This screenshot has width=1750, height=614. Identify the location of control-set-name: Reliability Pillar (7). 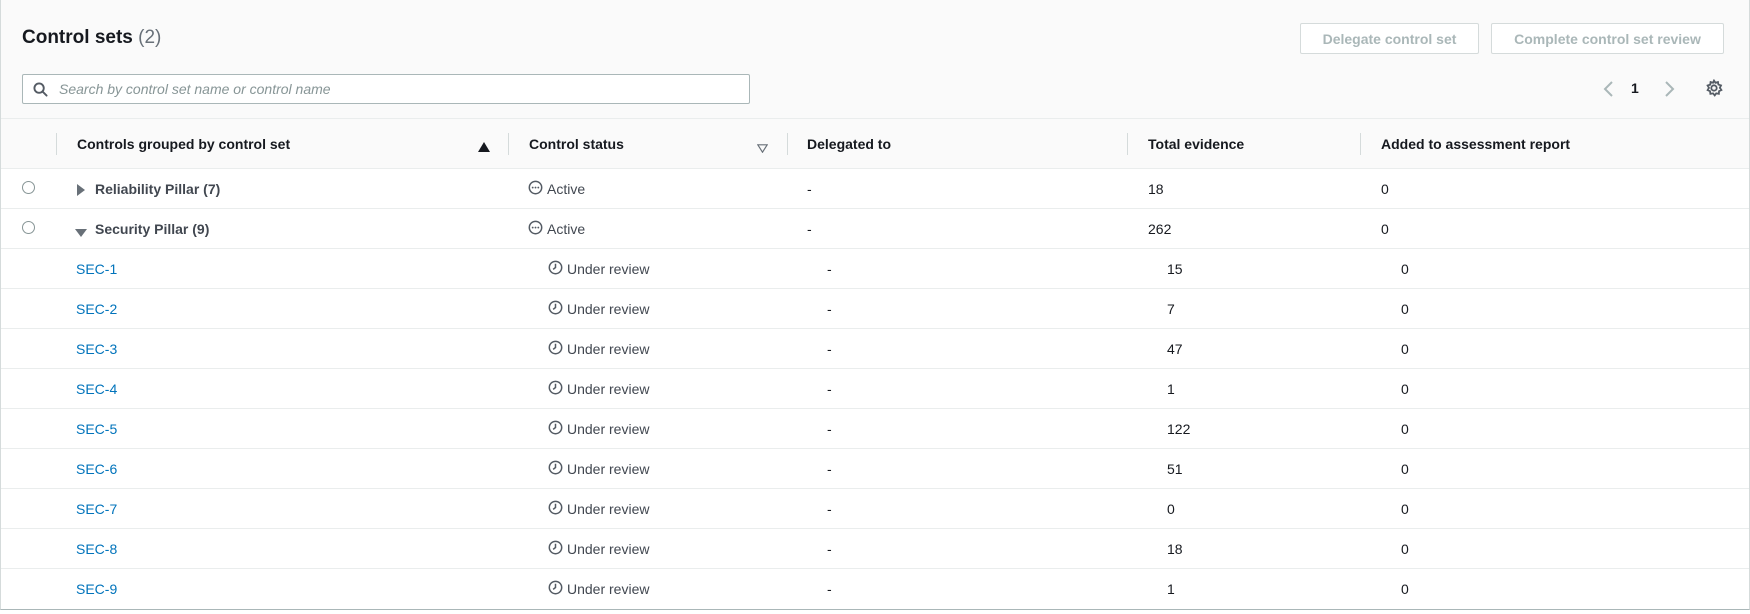
(157, 189).